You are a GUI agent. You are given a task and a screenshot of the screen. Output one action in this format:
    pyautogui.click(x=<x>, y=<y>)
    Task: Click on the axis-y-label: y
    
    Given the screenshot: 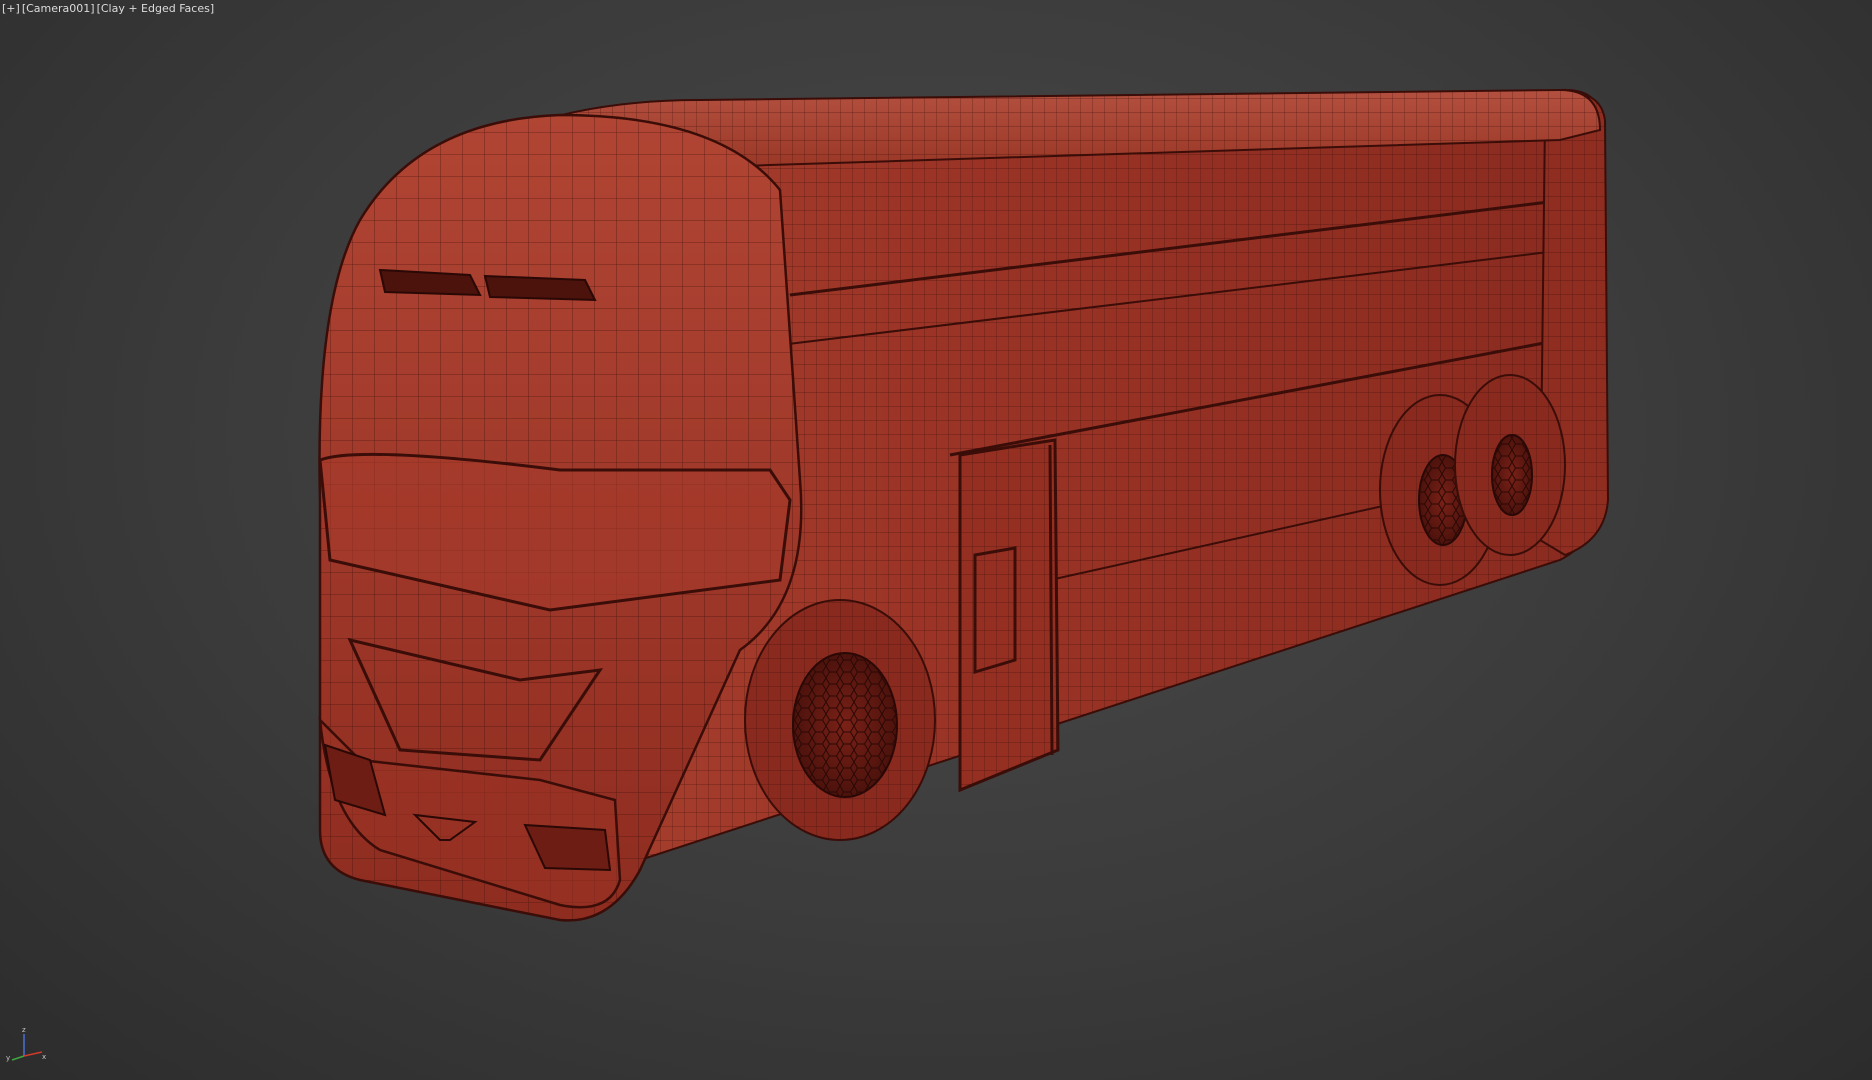 What is the action you would take?
    pyautogui.click(x=8, y=1058)
    